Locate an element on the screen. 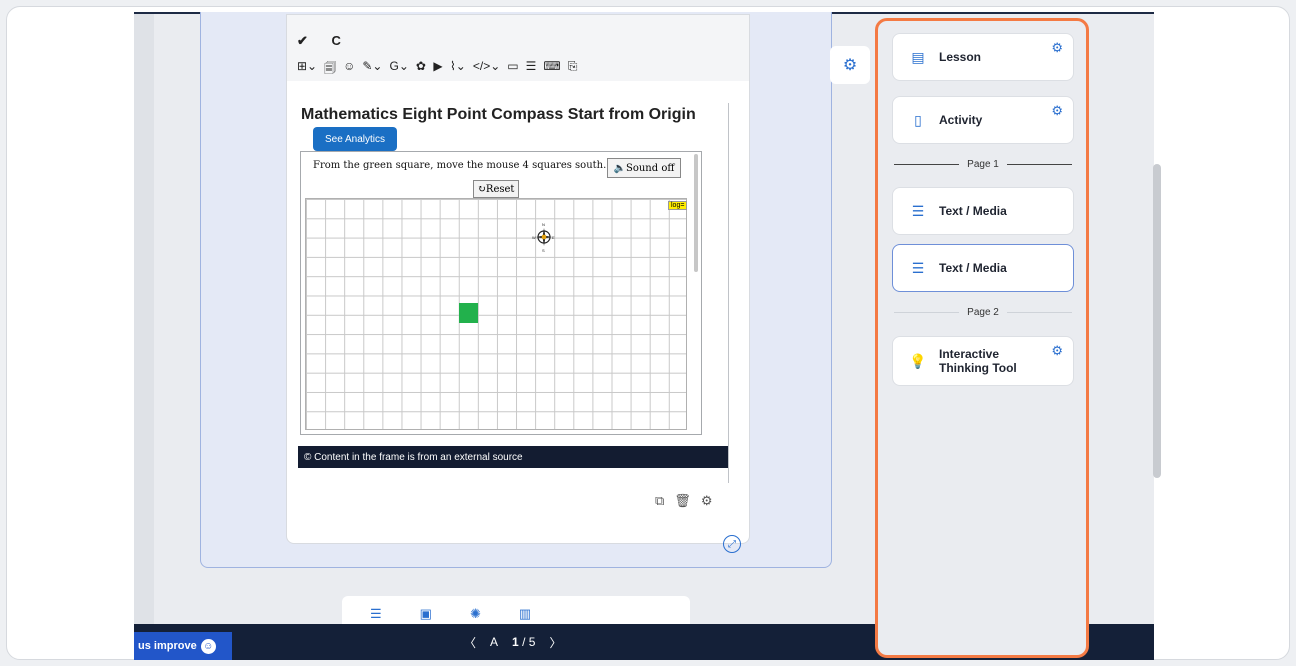 This screenshot has width=1296, height=666. expand-icon: ⤢ is located at coordinates (732, 544).